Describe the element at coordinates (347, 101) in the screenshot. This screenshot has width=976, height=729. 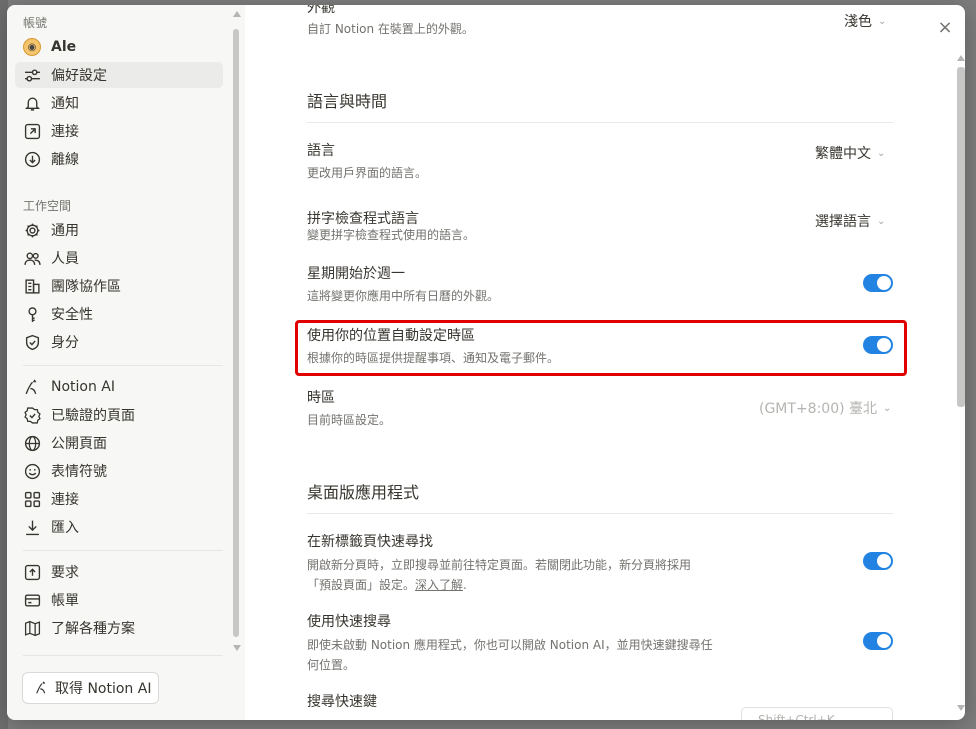
I see `lang-time-heading: 語言與時間` at that location.